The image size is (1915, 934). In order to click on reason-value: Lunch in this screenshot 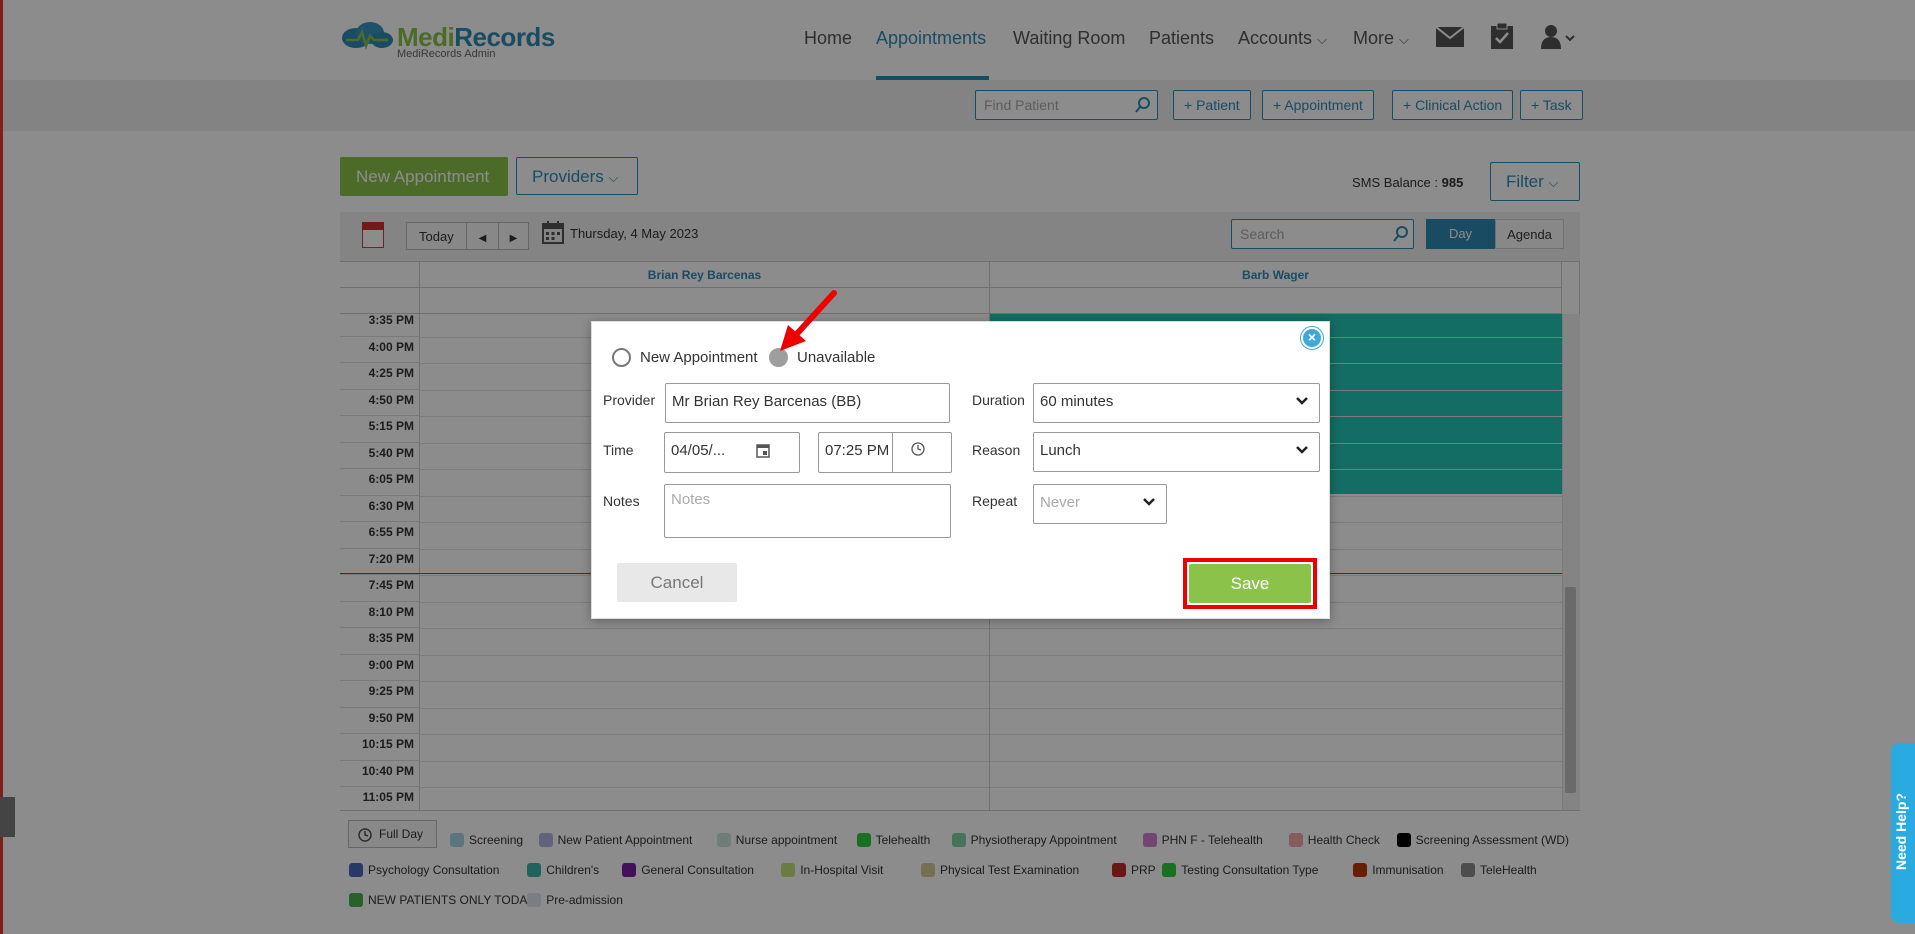, I will do `click(1060, 450)`.